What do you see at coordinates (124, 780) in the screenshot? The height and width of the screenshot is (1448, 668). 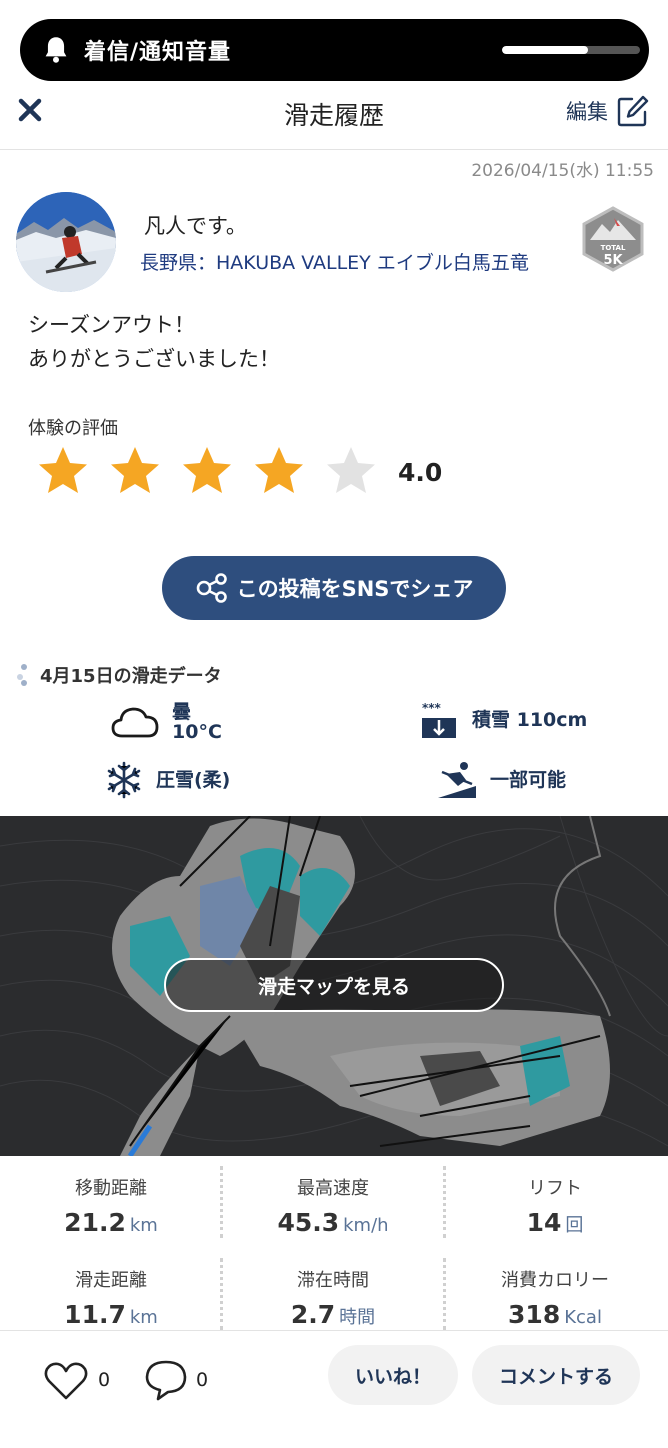 I see `snowflake-icon` at bounding box center [124, 780].